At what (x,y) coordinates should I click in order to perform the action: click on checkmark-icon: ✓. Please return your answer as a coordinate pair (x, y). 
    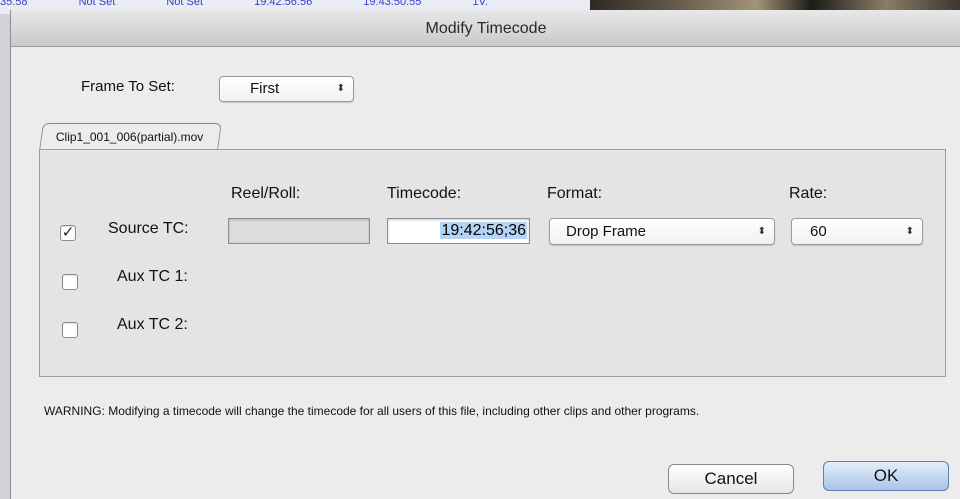
    Looking at the image, I should click on (68, 232).